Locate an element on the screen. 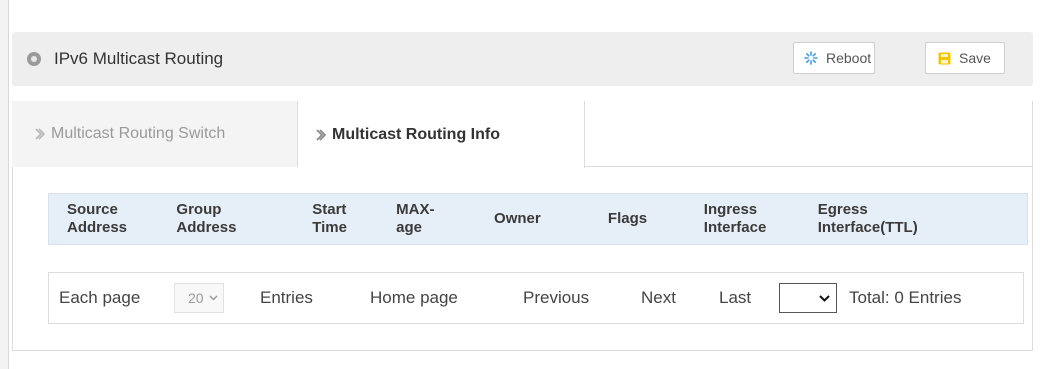 This screenshot has width=1054, height=369. section-header: IPv6 Multicast Routing Reboot Save is located at coordinates (522, 59).